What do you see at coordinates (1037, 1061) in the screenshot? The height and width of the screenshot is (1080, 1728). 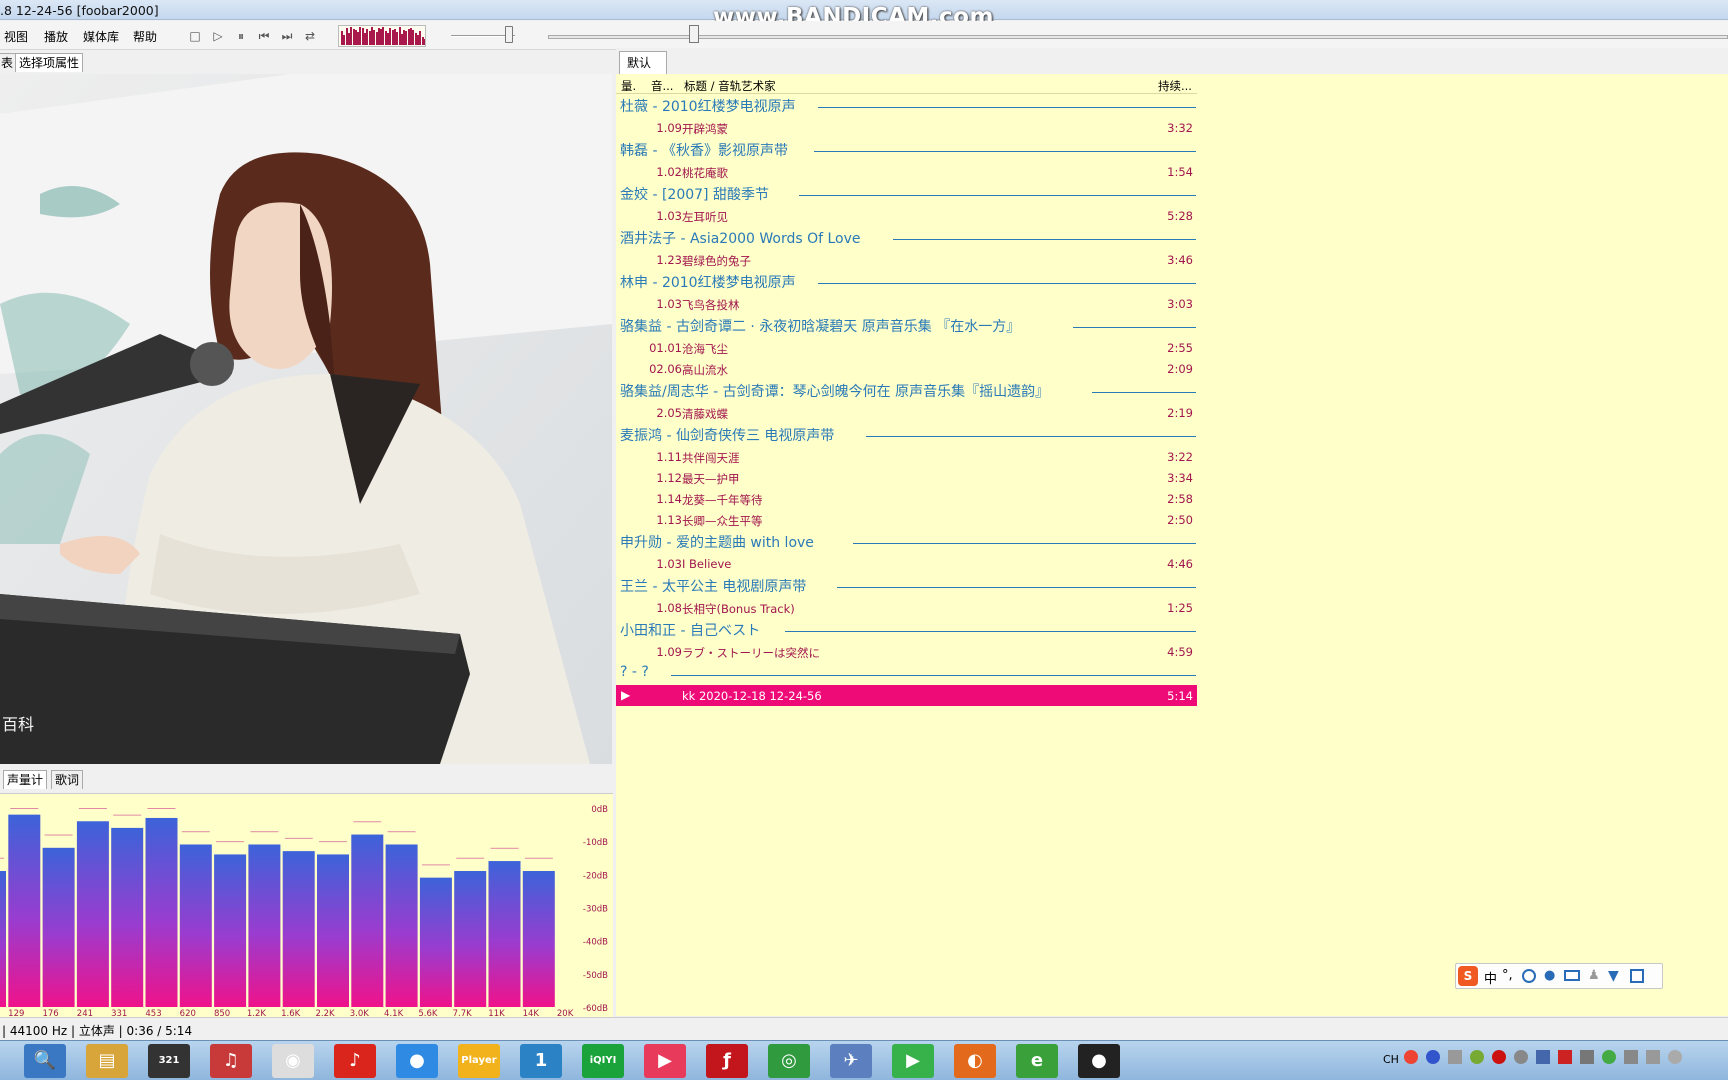 I see `ie-app-icon: e` at bounding box center [1037, 1061].